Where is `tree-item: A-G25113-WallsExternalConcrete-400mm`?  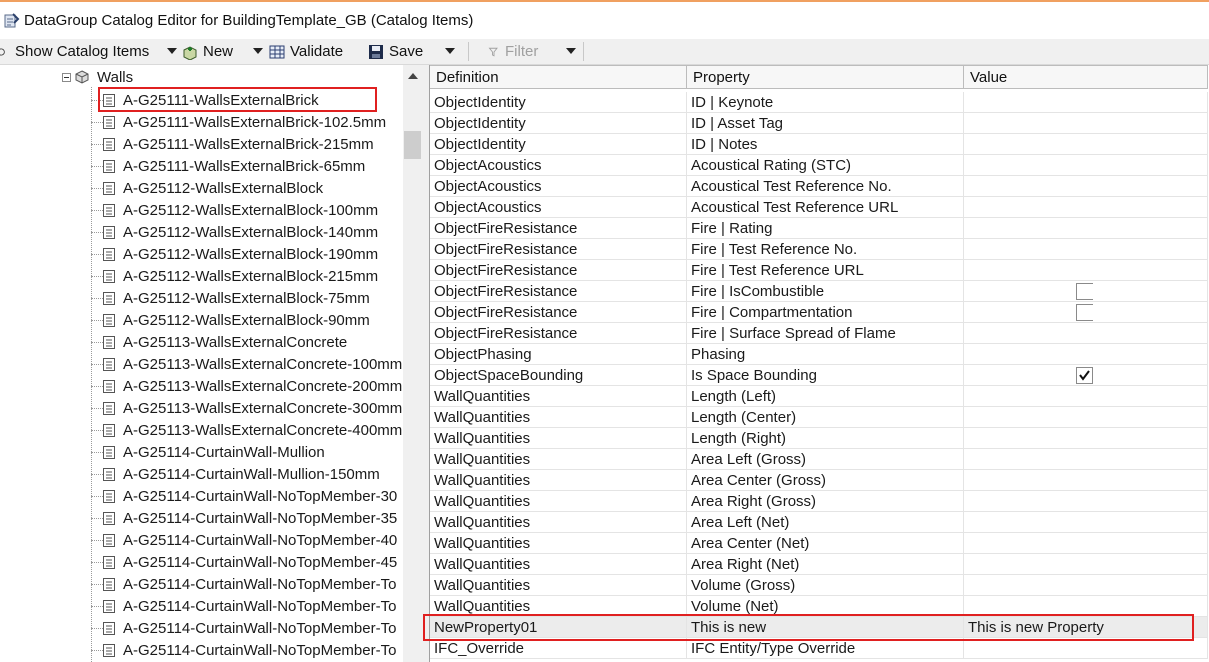 tree-item: A-G25113-WallsExternalConcrete-400mm is located at coordinates (246, 430).